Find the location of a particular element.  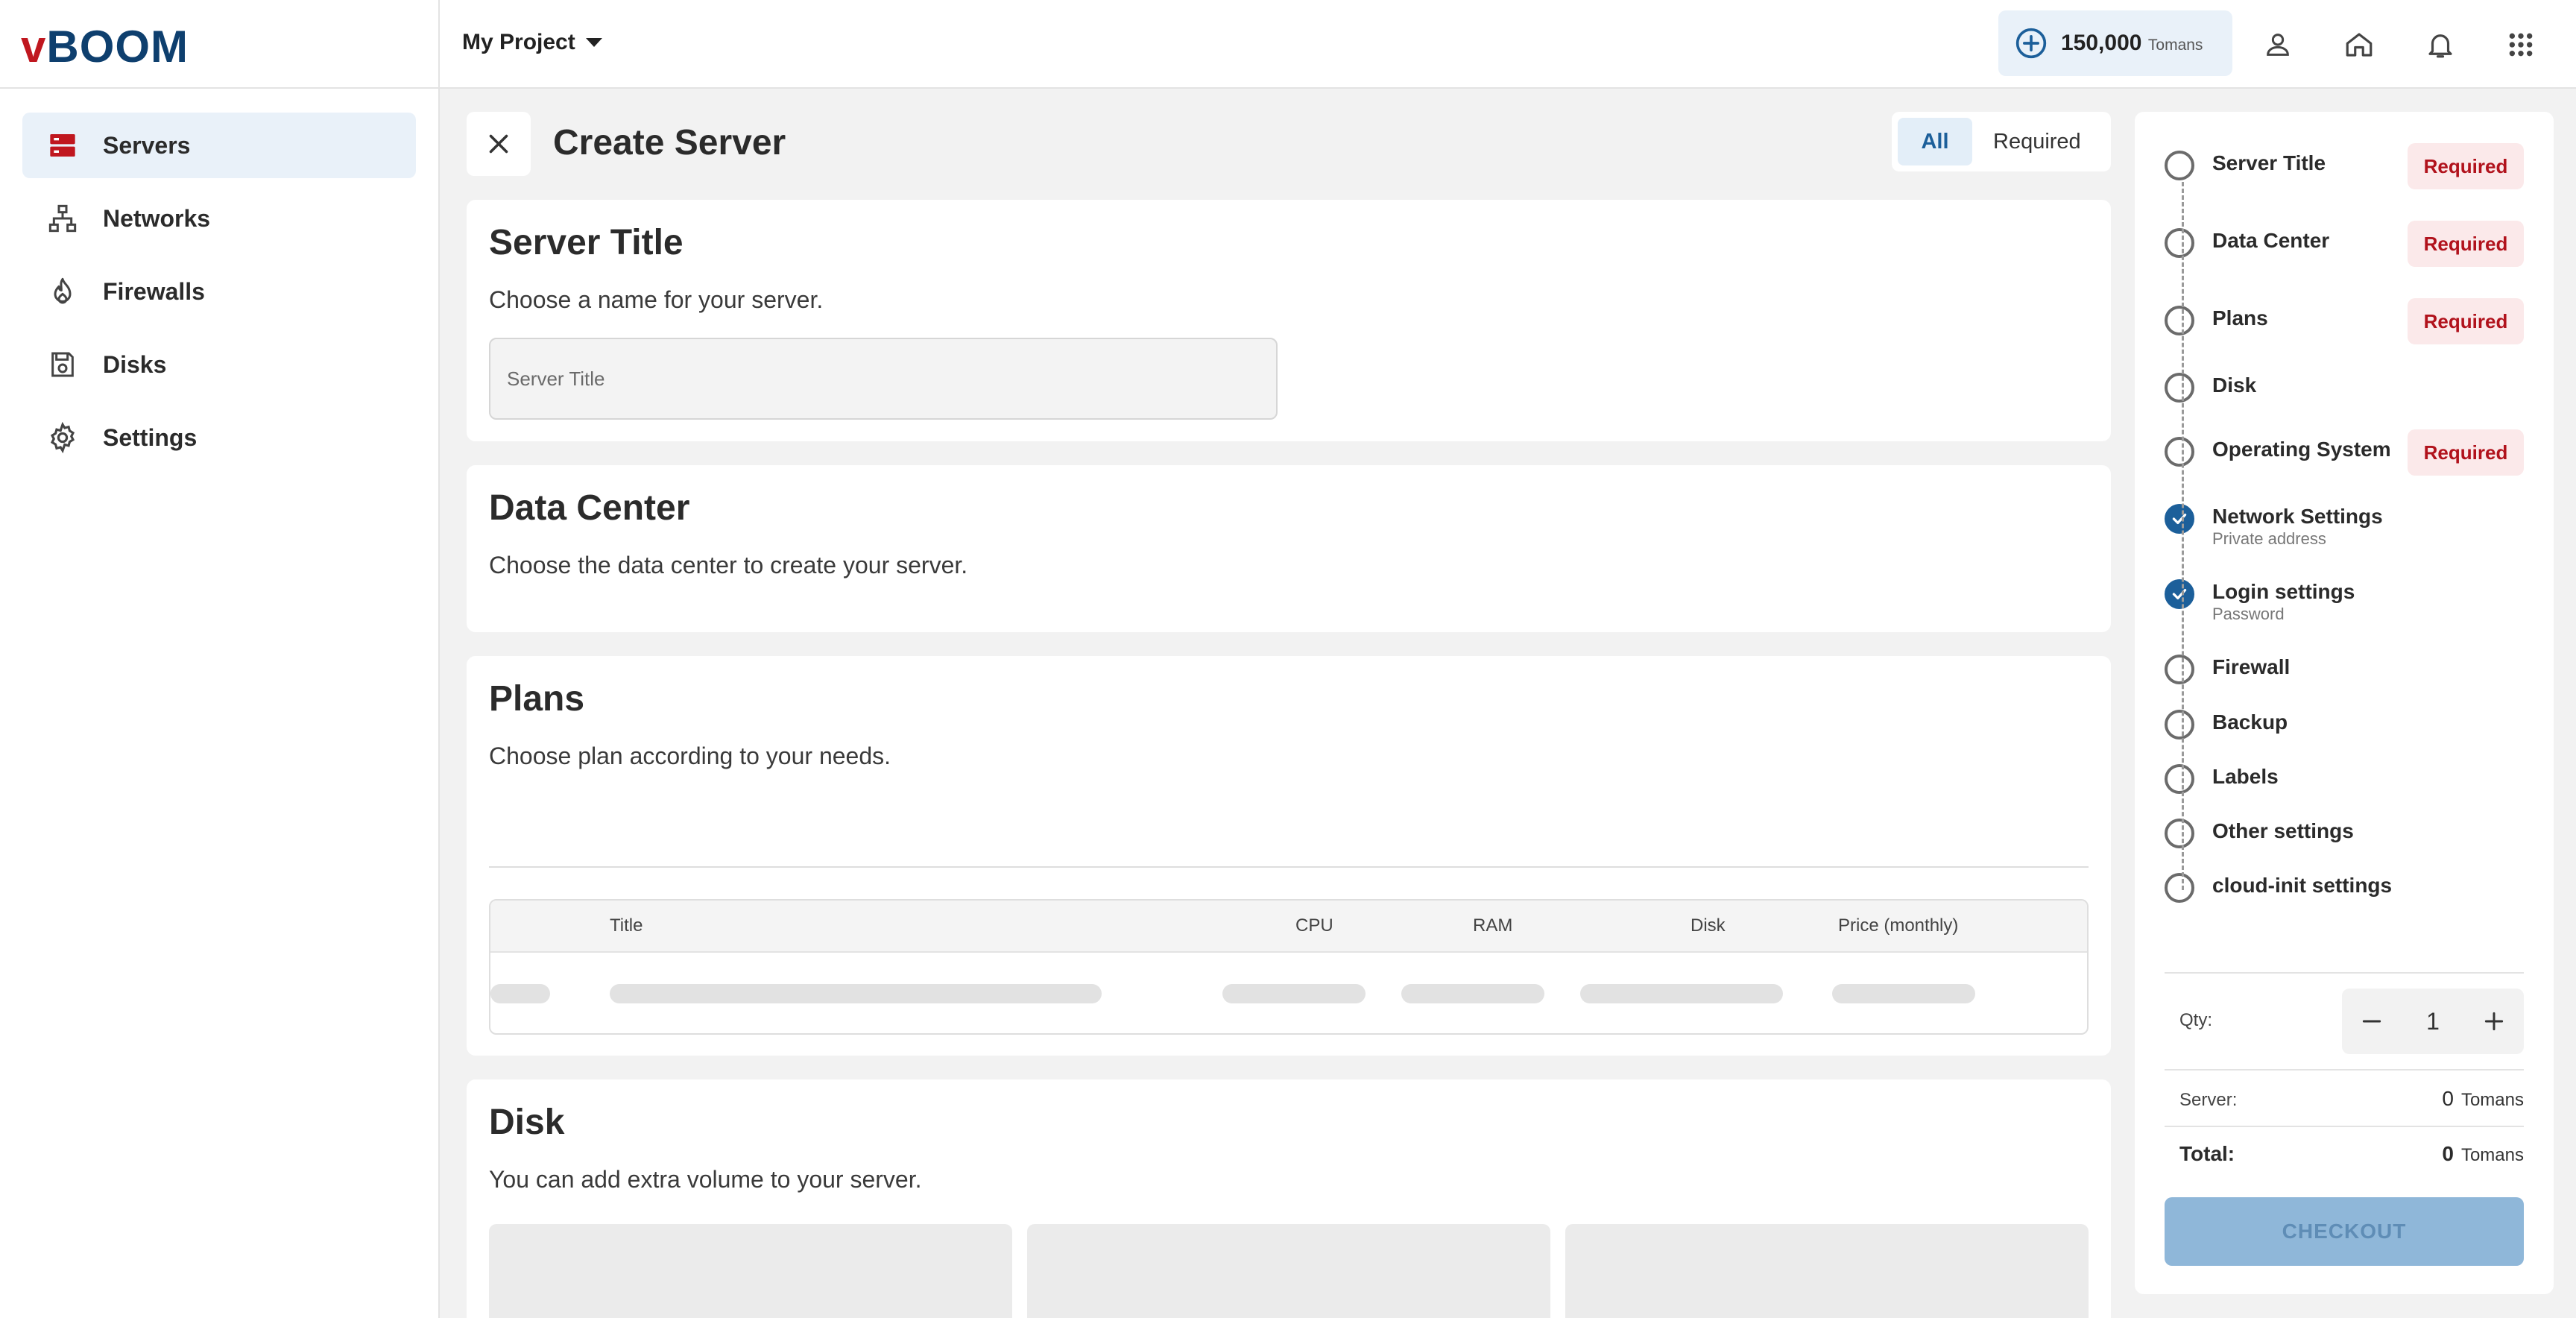

step-login-settings: Login settings Password is located at coordinates (2344, 602).